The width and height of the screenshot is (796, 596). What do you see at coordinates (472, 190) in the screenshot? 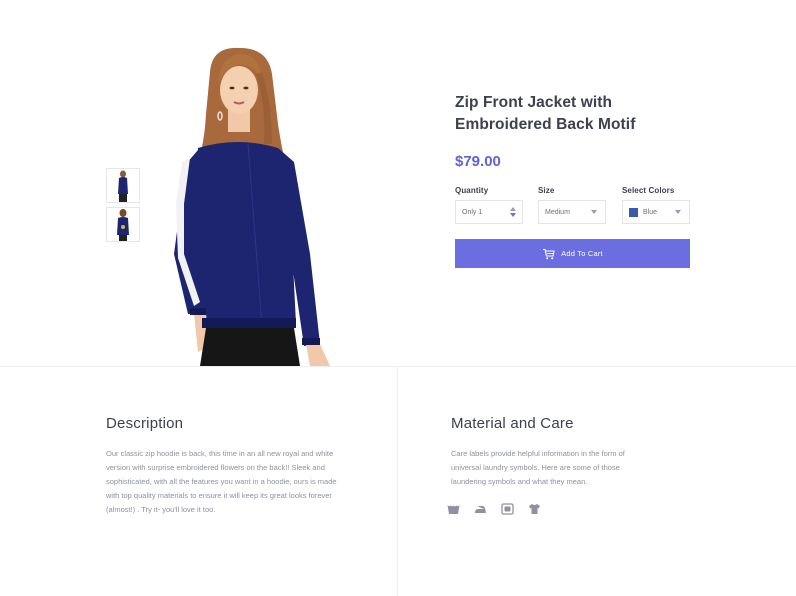
I see `quantity-label: Quantity` at bounding box center [472, 190].